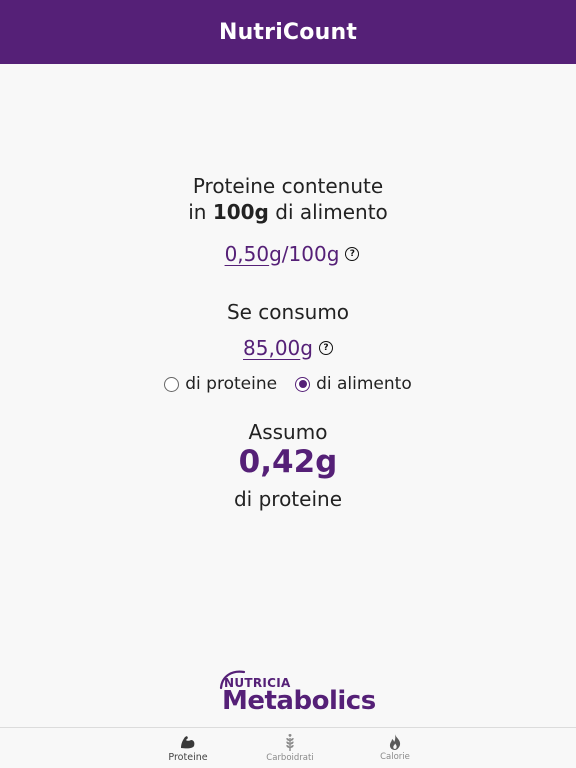  Describe the element at coordinates (299, 701) in the screenshot. I see `logo-name: Metabolics` at that location.